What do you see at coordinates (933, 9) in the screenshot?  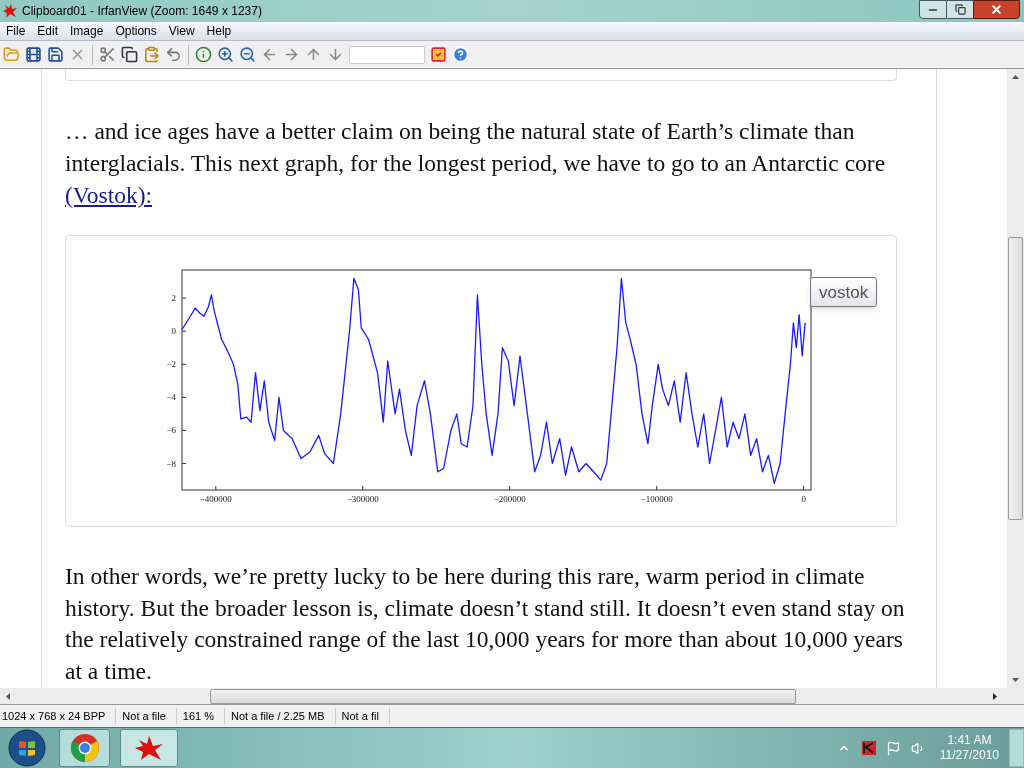 I see `minimize-button` at bounding box center [933, 9].